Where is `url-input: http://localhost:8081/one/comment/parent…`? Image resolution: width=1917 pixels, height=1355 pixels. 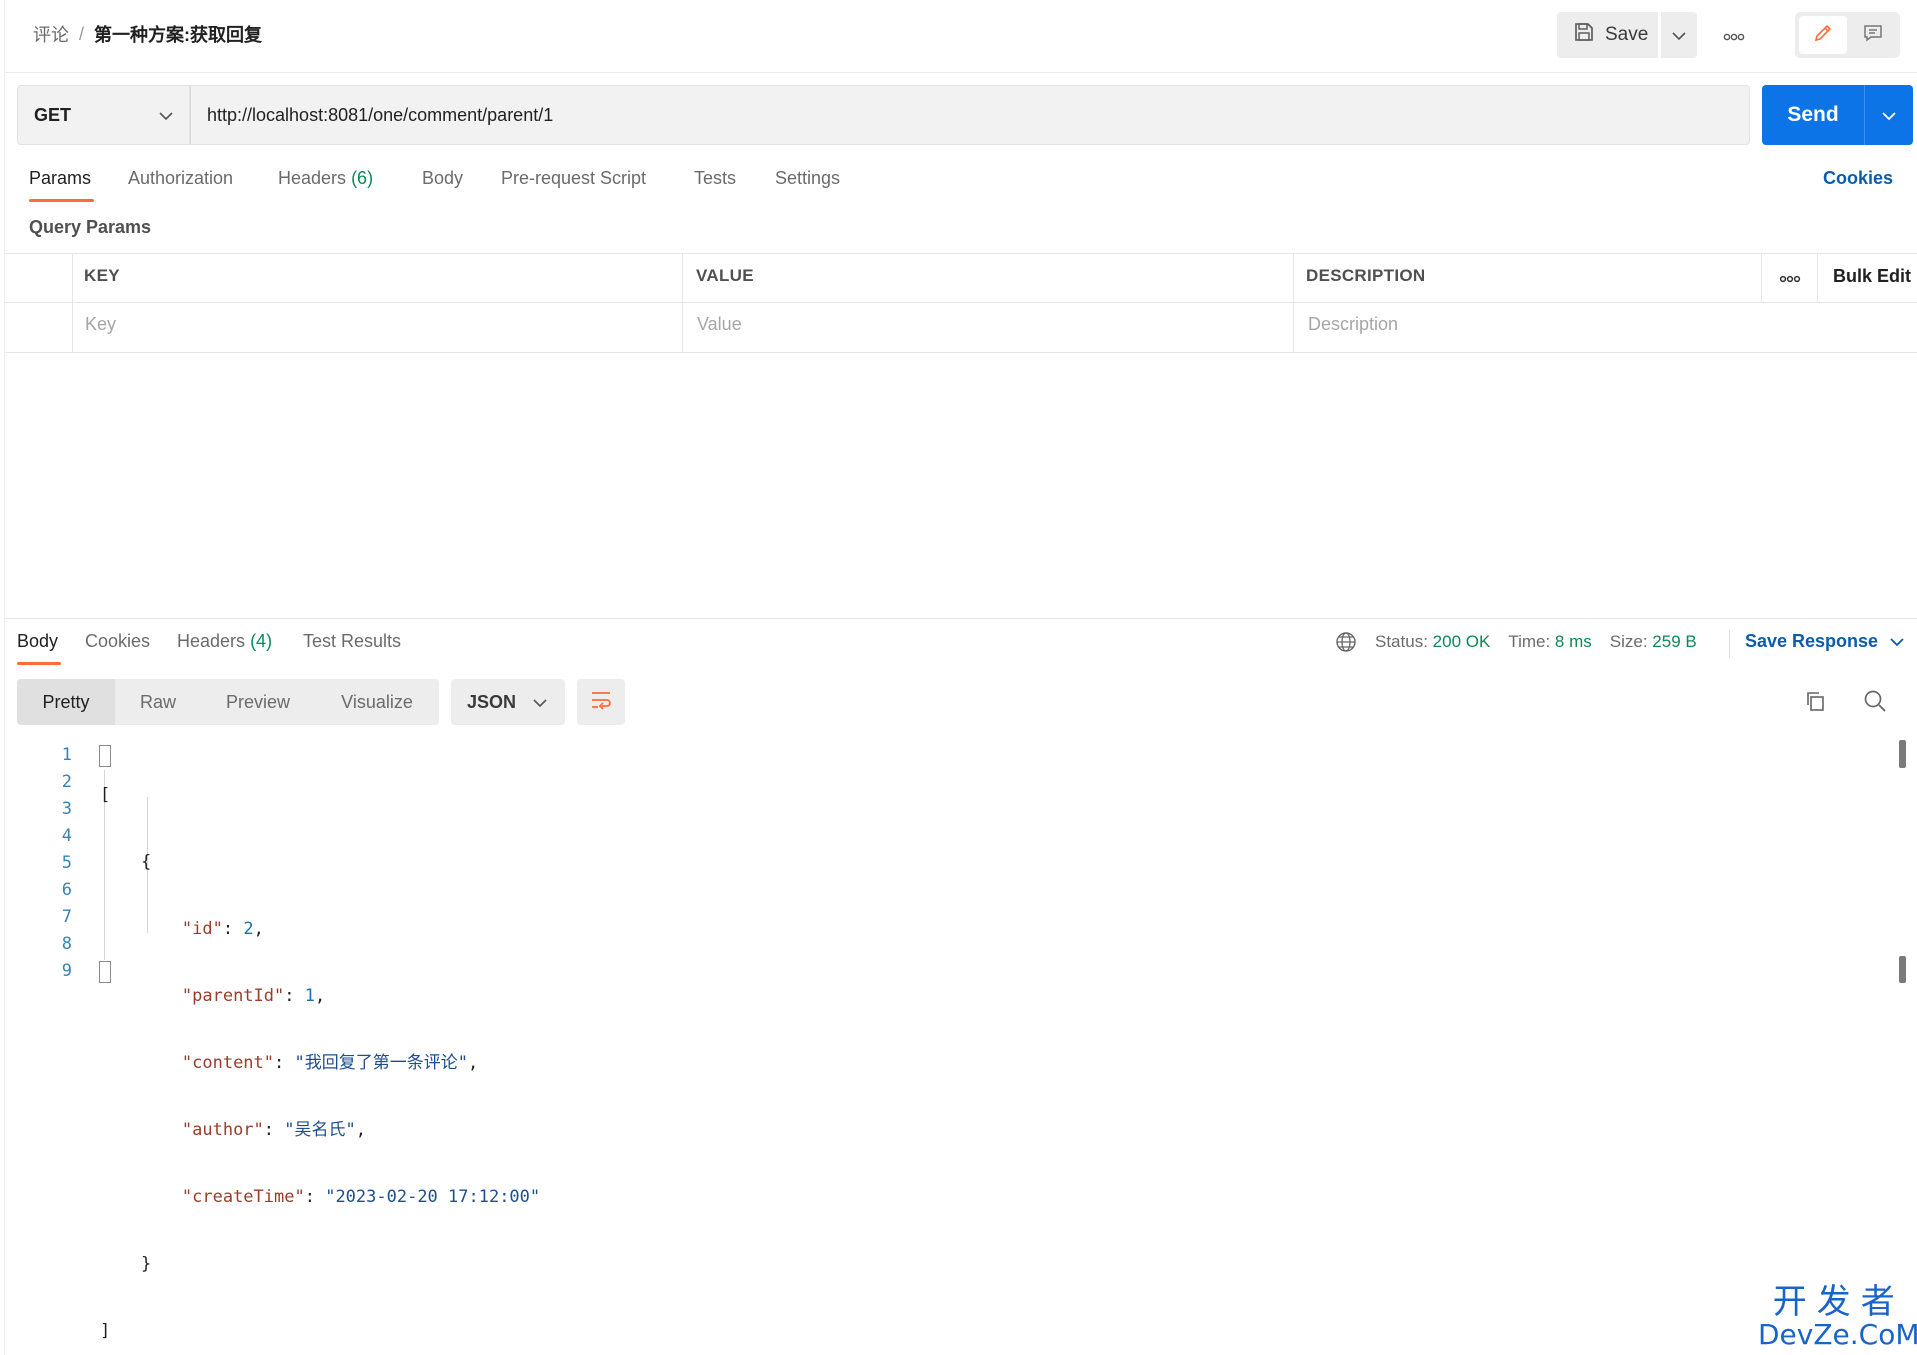
url-input: http://localhost:8081/one/comment/parent… is located at coordinates (970, 115).